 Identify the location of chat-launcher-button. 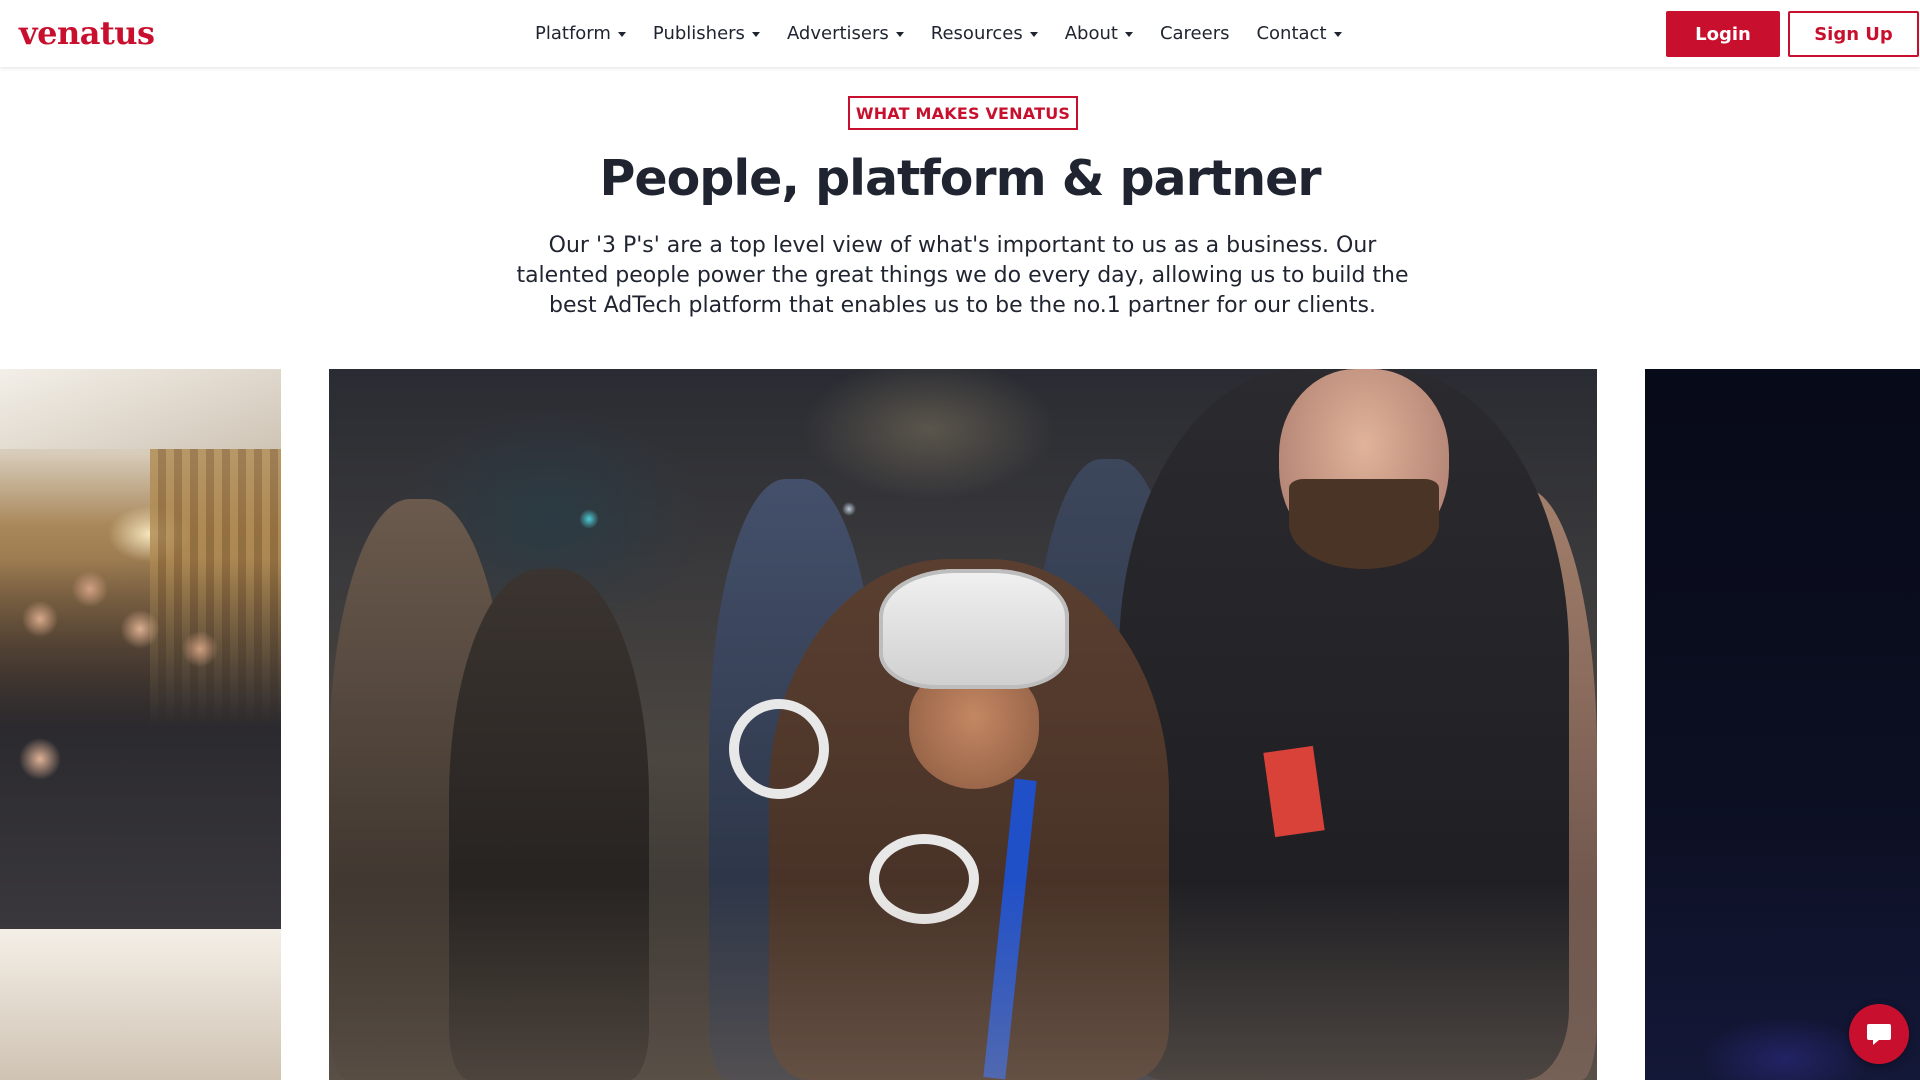
(1879, 1034).